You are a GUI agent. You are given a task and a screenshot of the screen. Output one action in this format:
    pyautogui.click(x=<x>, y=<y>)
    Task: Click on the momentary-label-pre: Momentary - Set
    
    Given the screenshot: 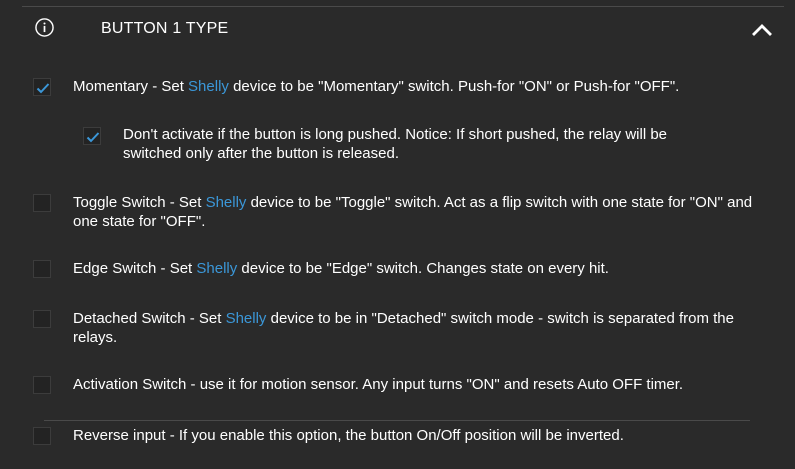 What is the action you would take?
    pyautogui.click(x=131, y=86)
    